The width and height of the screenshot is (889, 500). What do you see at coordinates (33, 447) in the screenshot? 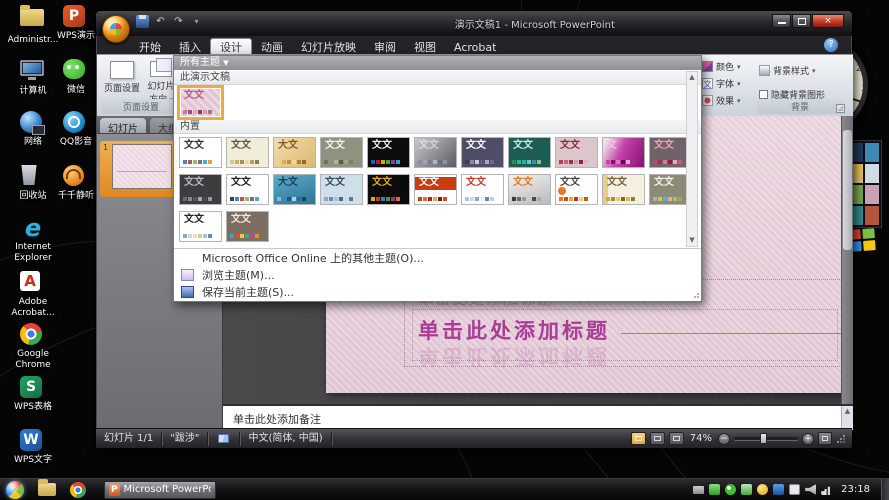
I see `desktop-icon-wps-writer: W WPS文字` at bounding box center [33, 447].